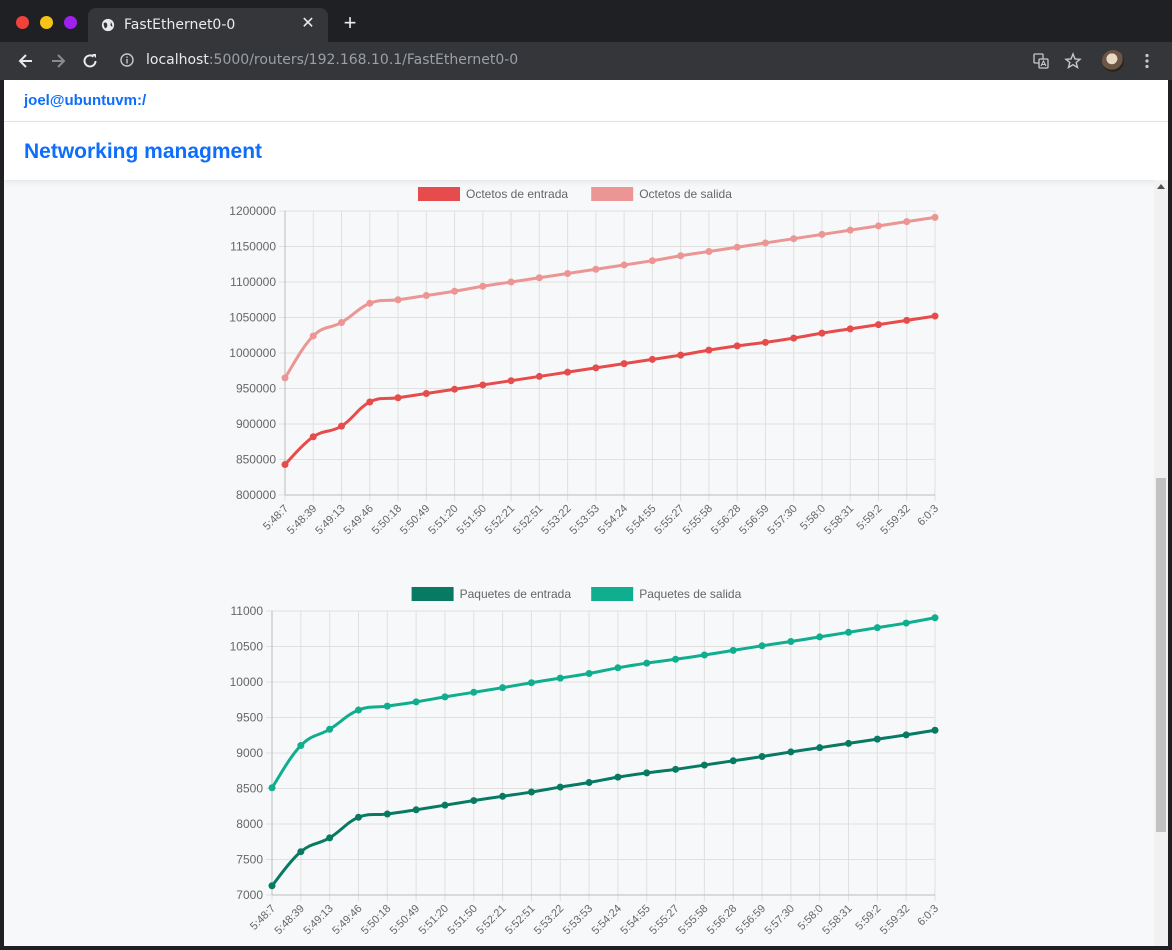 This screenshot has height=950, width=1172. I want to click on x-tick-label: 5:49:13, so click(318, 920).